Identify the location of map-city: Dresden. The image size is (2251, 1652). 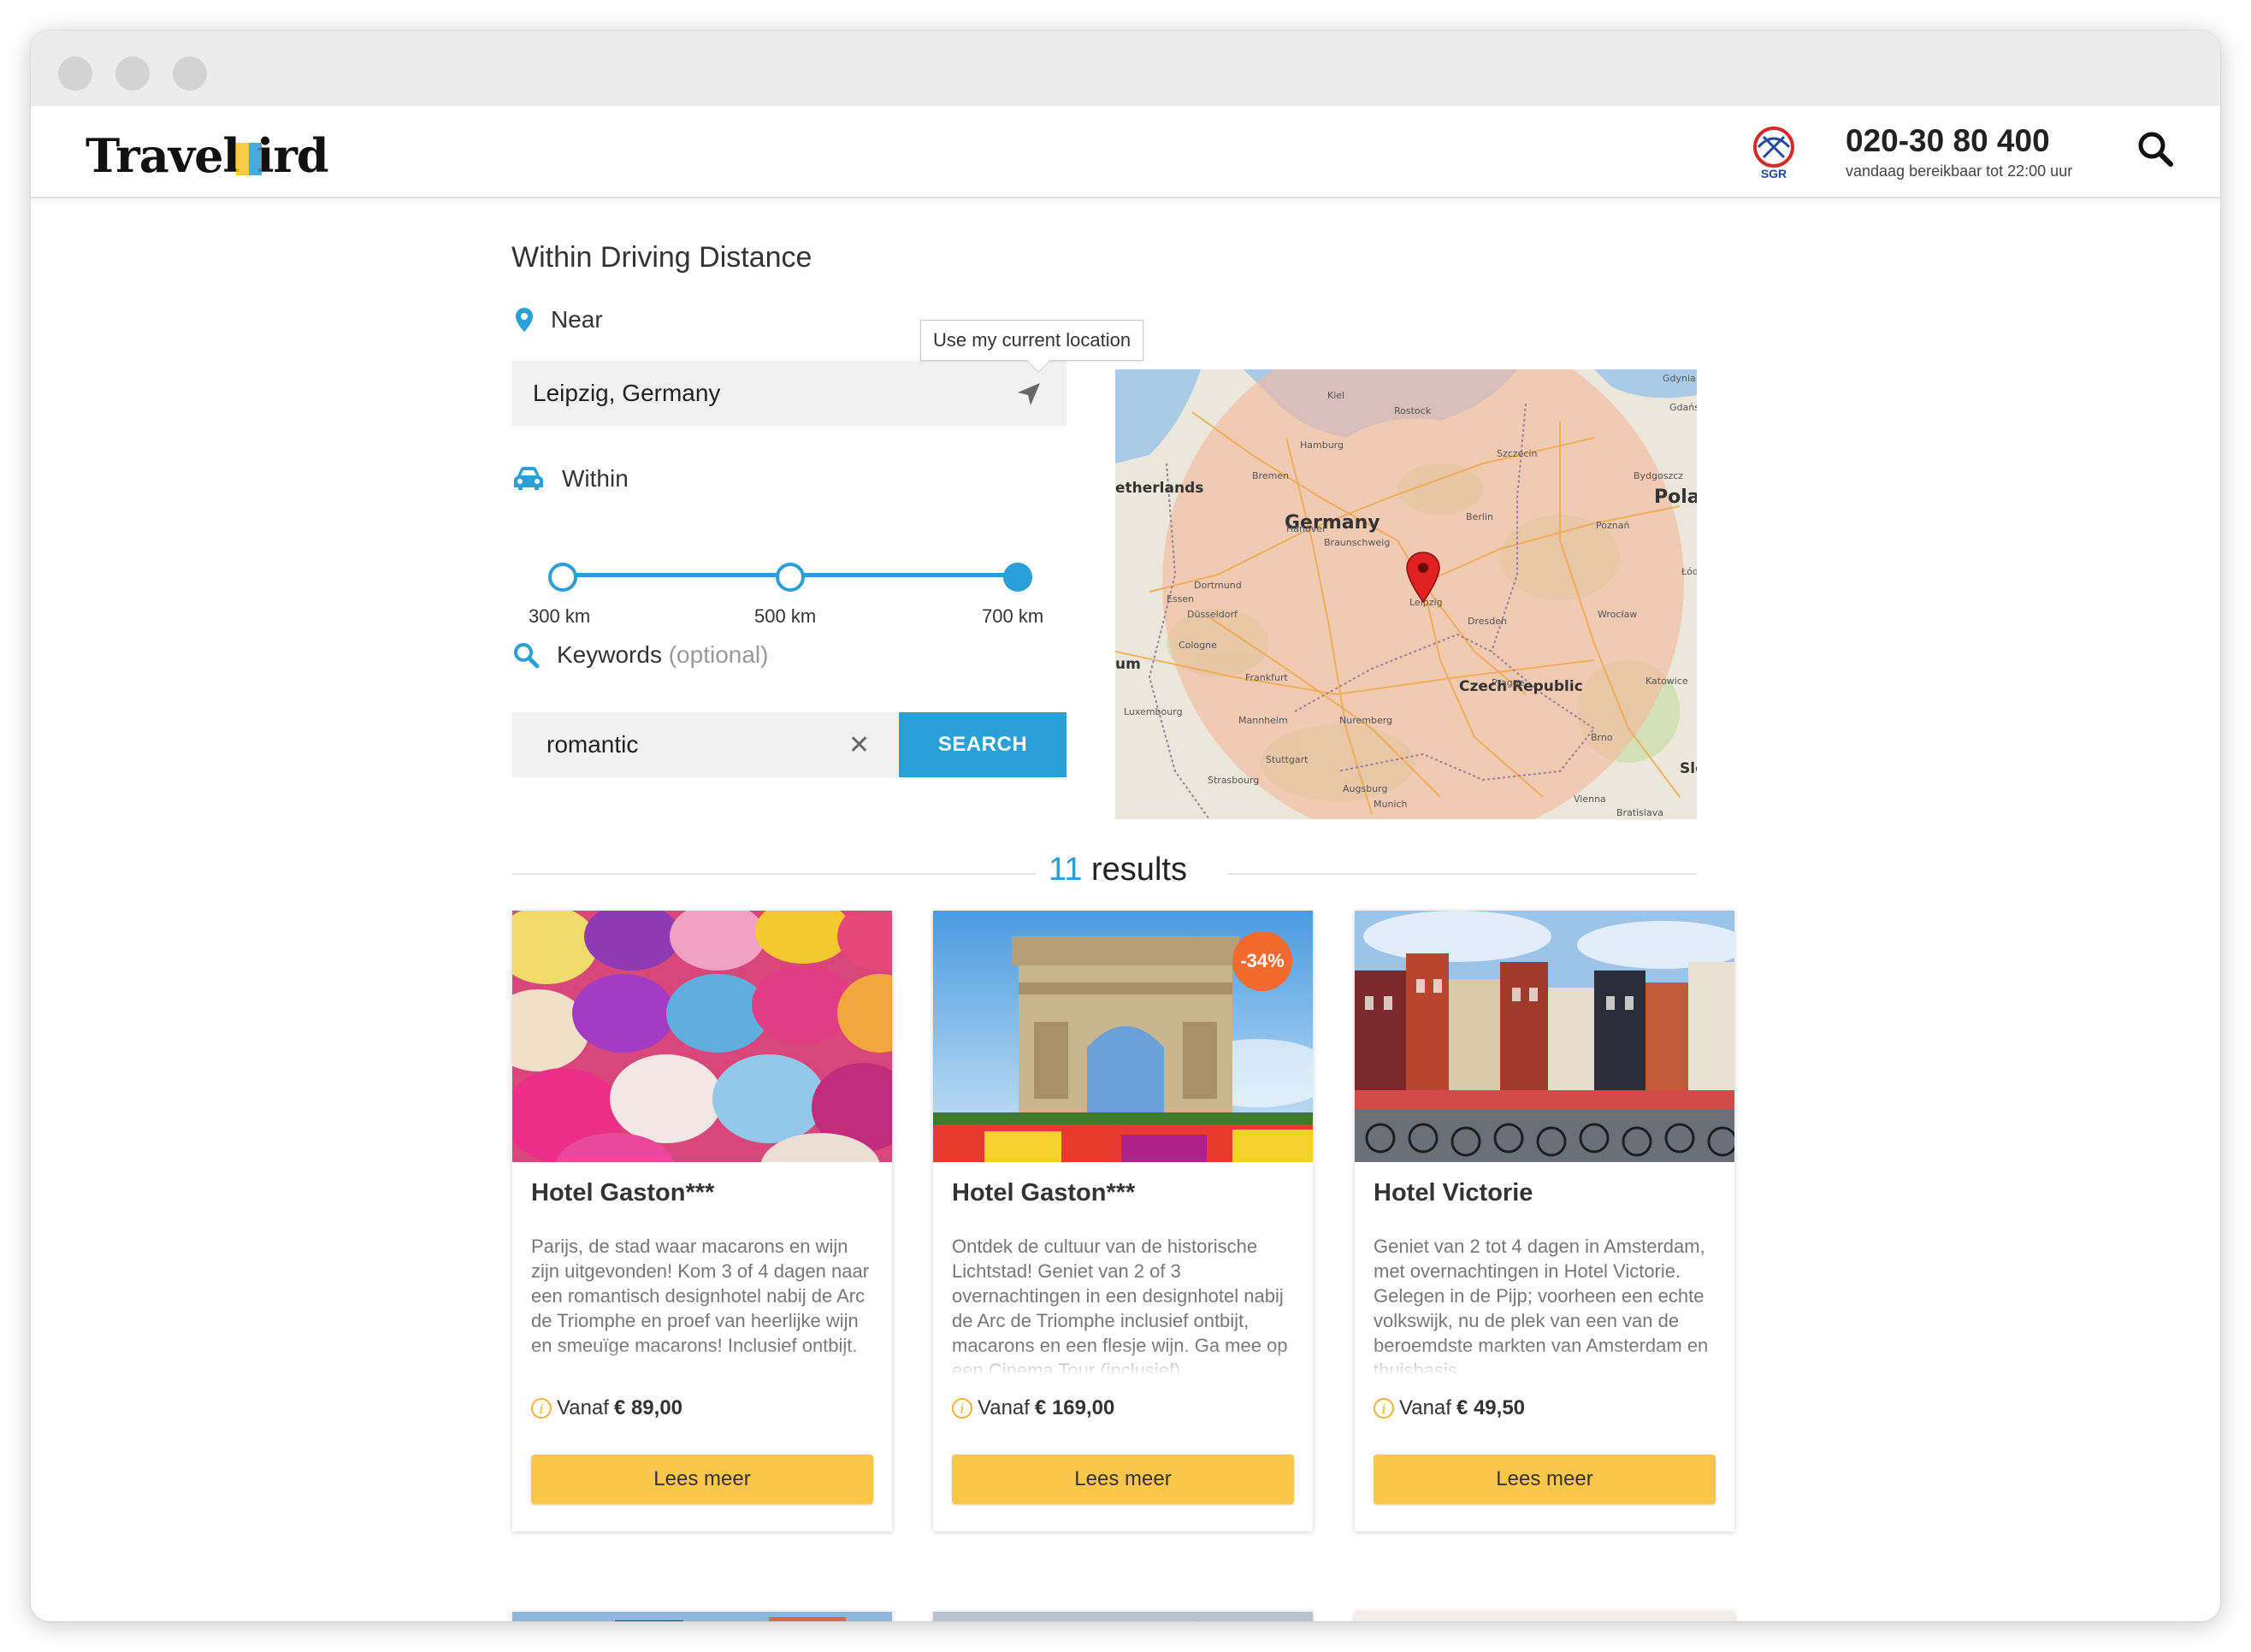
(1487, 621).